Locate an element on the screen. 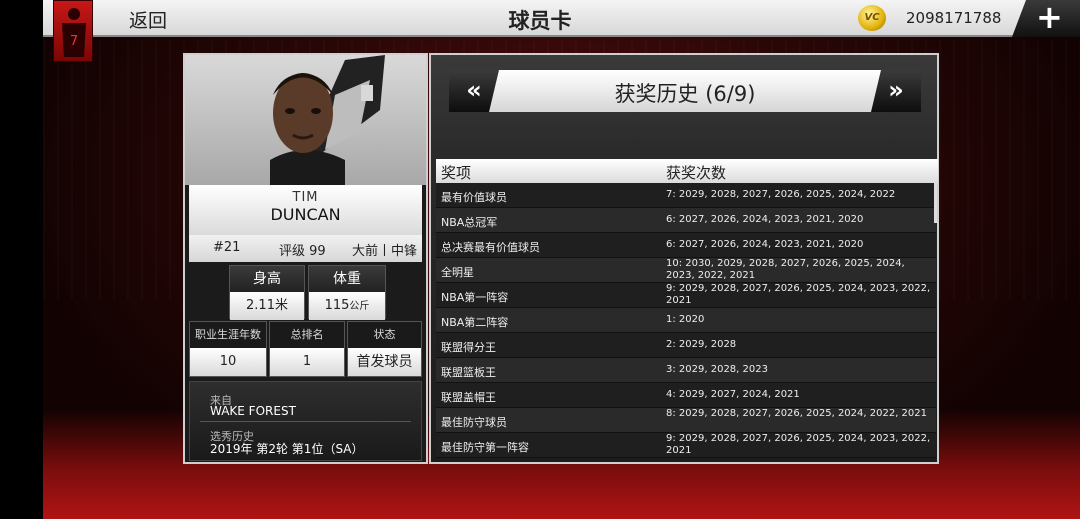  vc-coin-icon: VC is located at coordinates (872, 18).